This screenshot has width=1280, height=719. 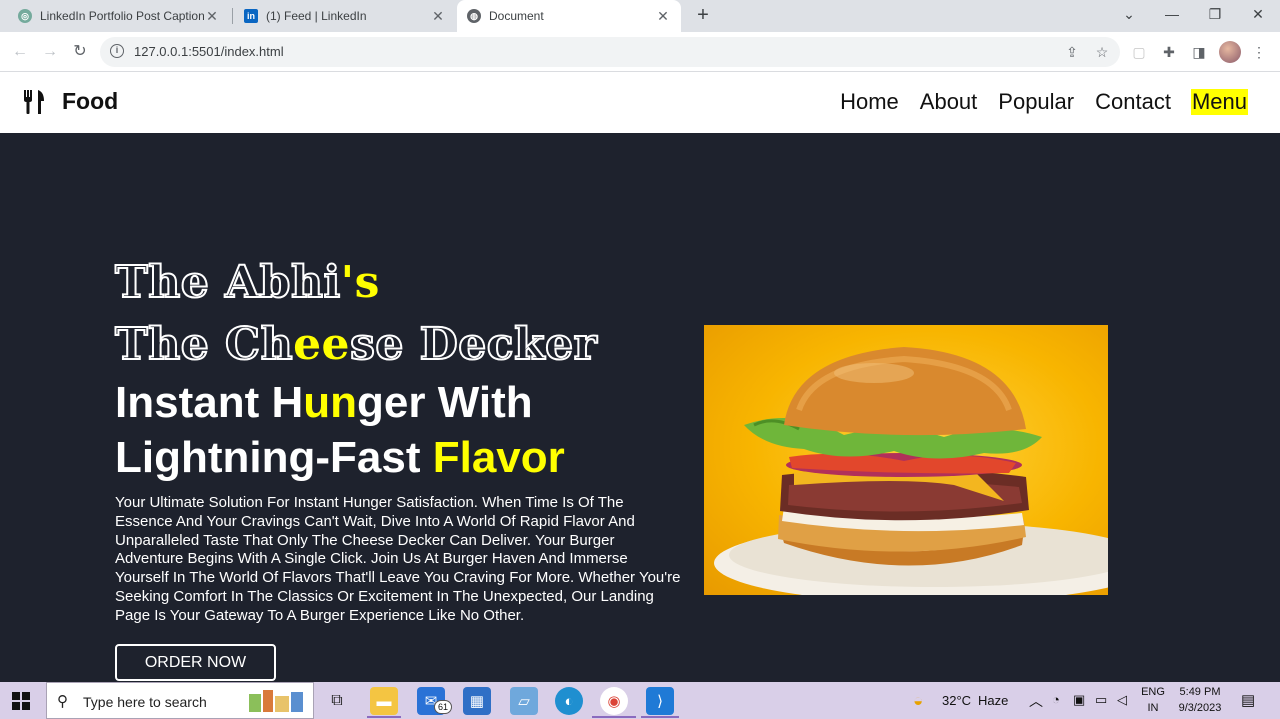 What do you see at coordinates (1200, 708) in the screenshot?
I see `clock-date: 9/3/2023` at bounding box center [1200, 708].